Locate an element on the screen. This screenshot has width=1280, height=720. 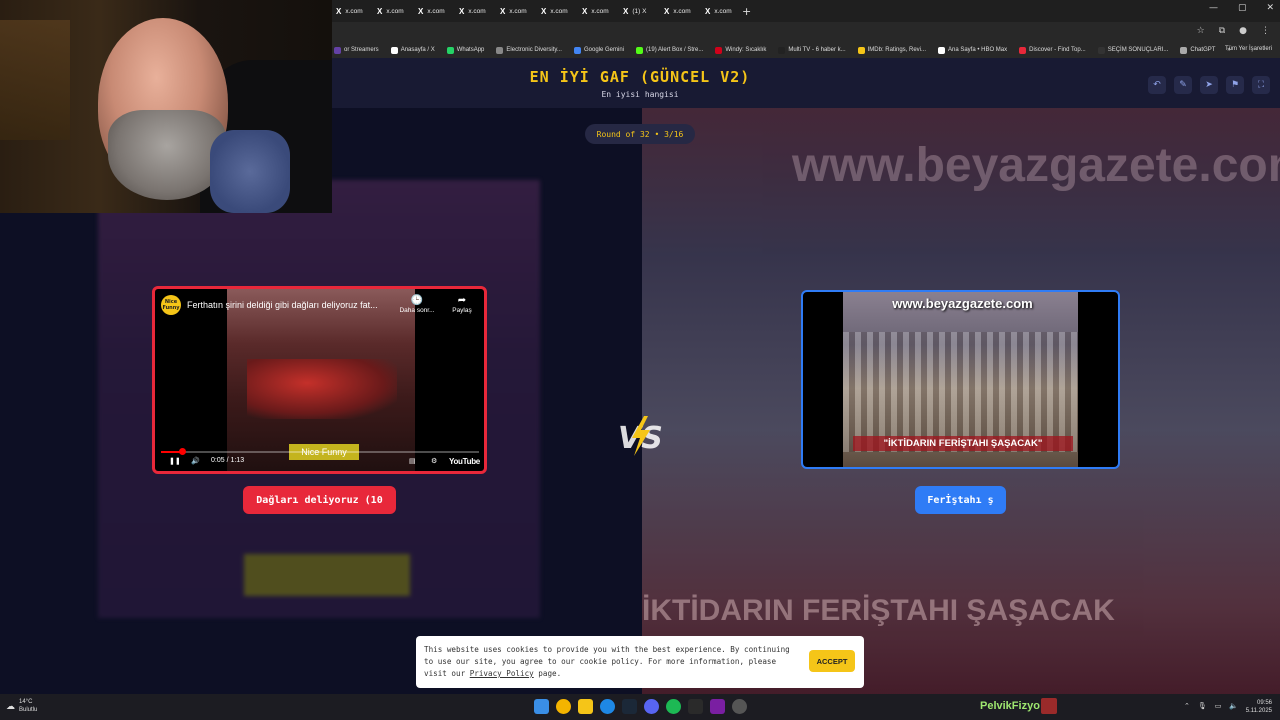
start-icon is located at coordinates (541, 706).